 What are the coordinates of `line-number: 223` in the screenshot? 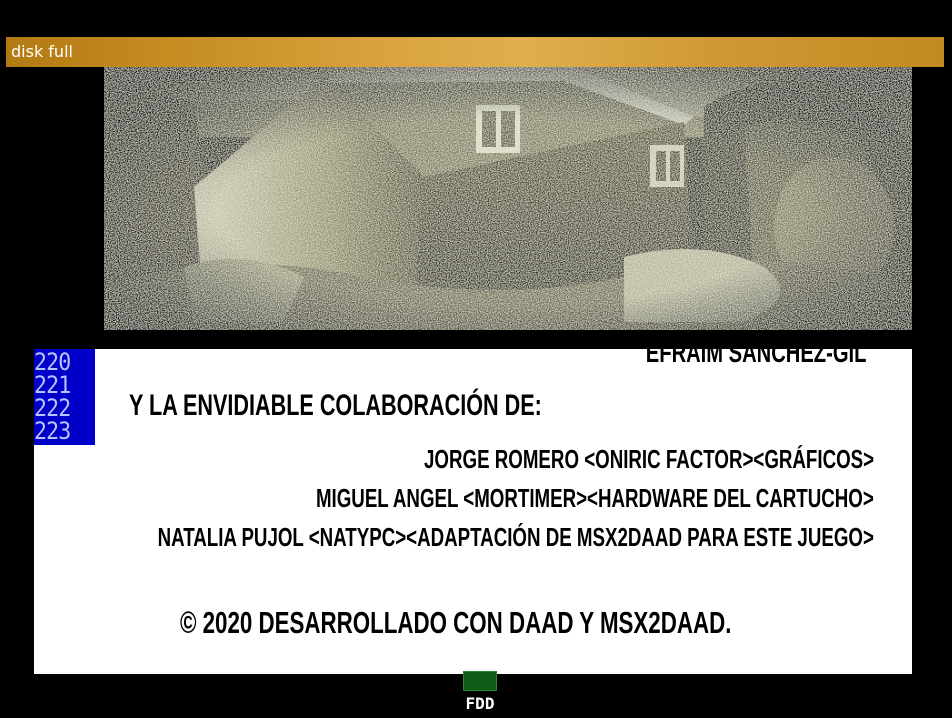 It's located at (52, 431).